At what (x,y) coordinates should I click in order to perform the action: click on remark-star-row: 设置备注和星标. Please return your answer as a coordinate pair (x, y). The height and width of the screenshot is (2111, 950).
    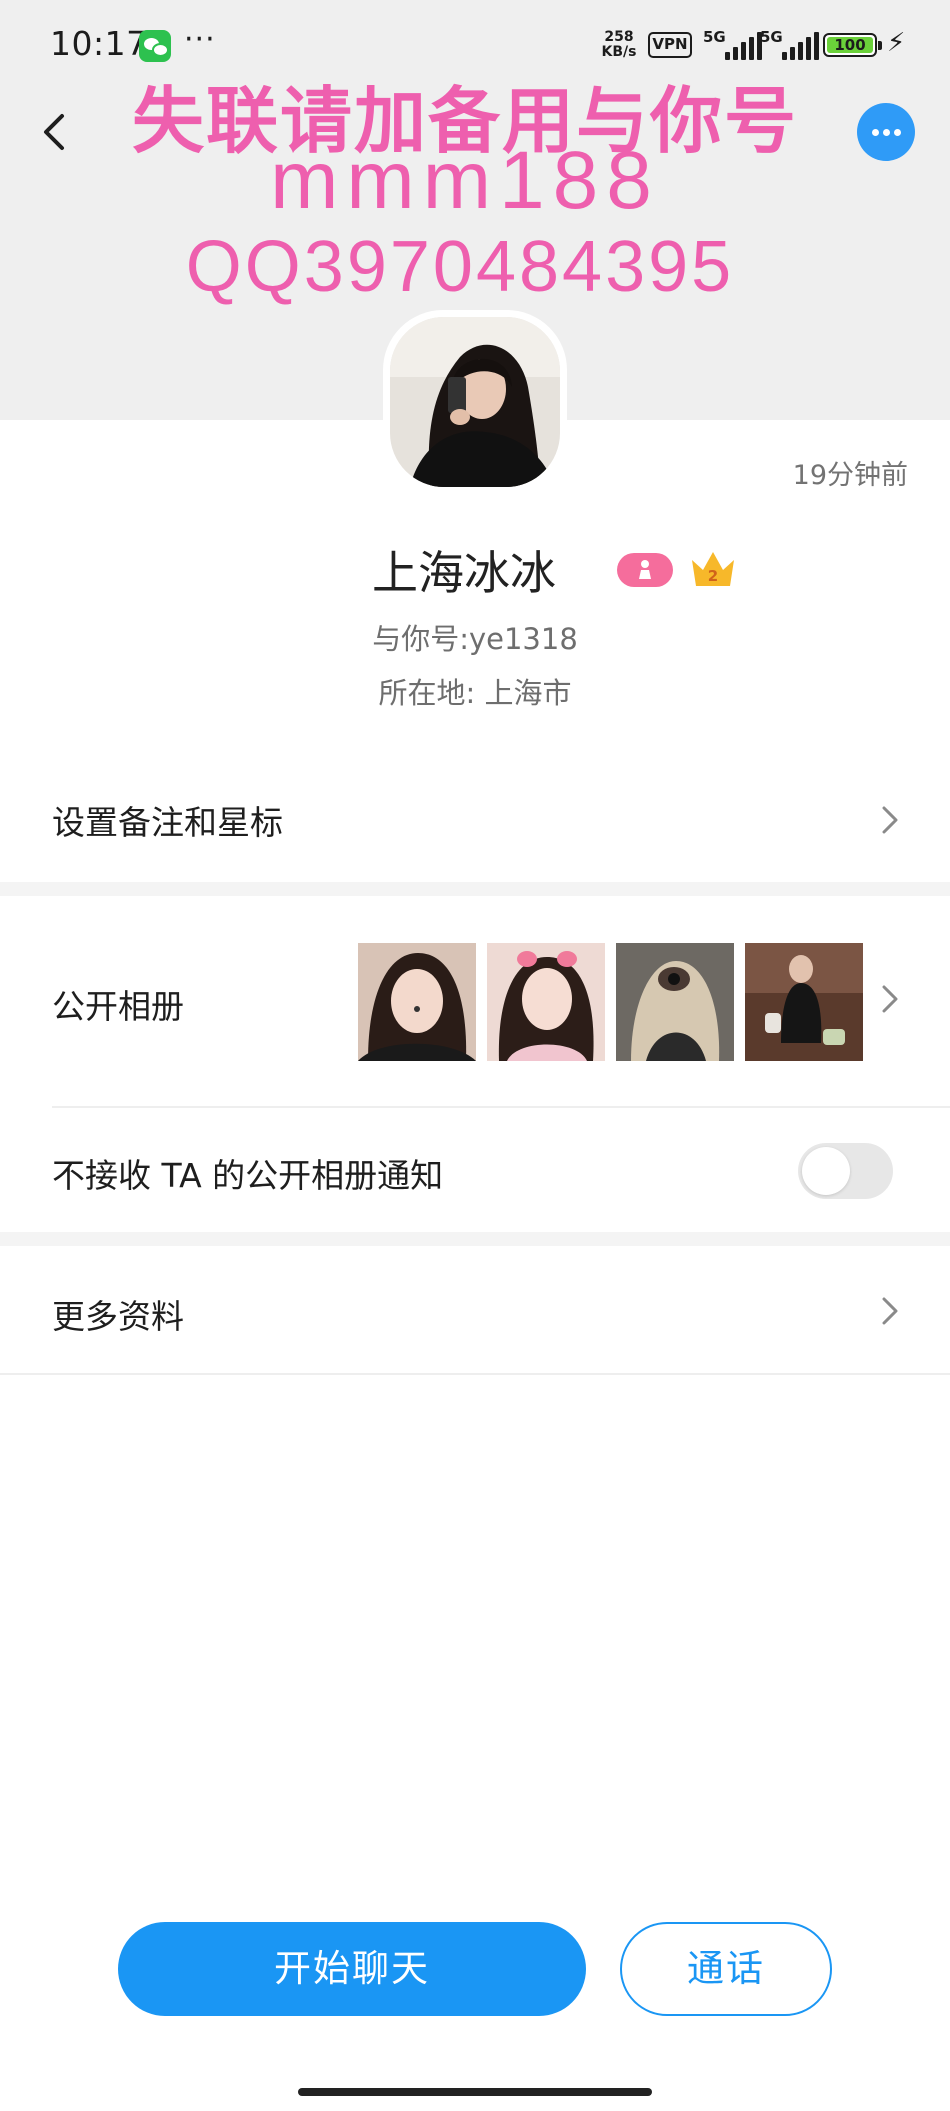
    Looking at the image, I should click on (475, 822).